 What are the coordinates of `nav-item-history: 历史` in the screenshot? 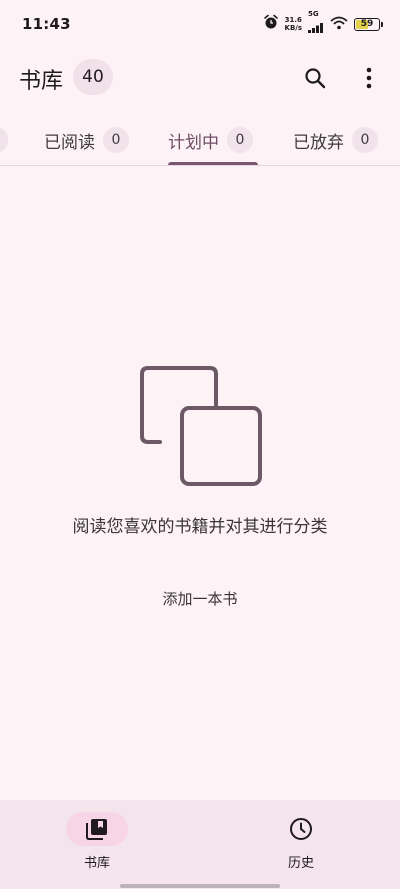 It's located at (301, 841).